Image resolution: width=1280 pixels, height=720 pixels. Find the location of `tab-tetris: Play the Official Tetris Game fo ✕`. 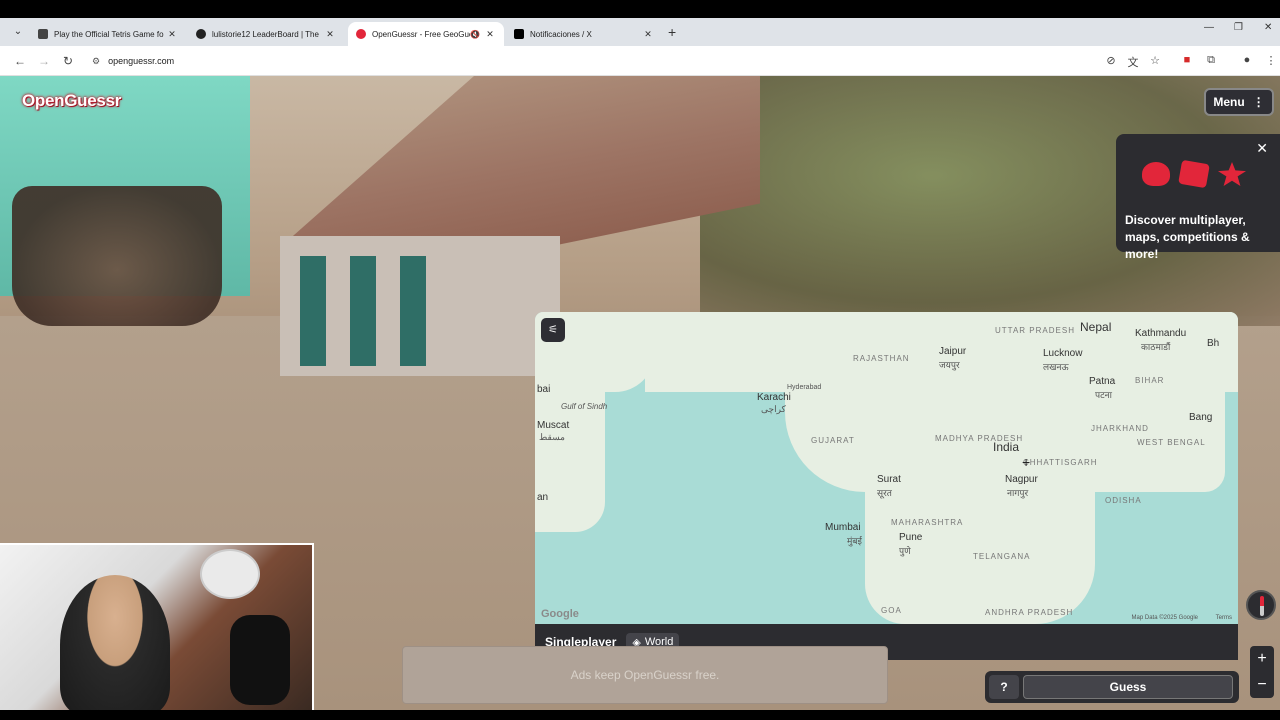

tab-tetris: Play the Official Tetris Game fo ✕ is located at coordinates (108, 34).